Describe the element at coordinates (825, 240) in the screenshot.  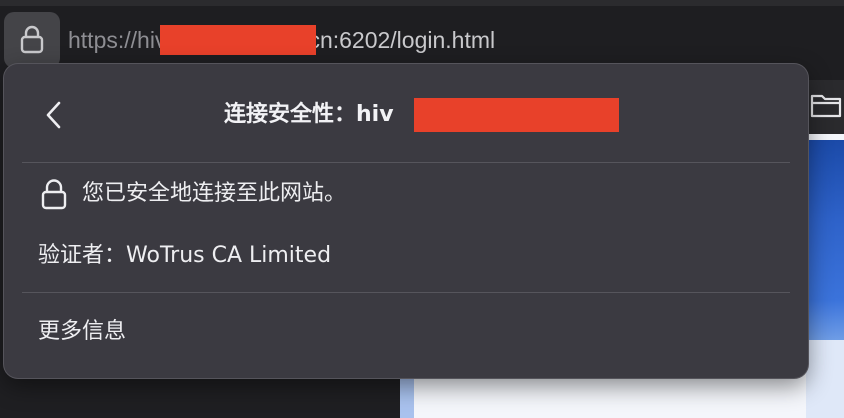
I see `background-page-banner` at that location.